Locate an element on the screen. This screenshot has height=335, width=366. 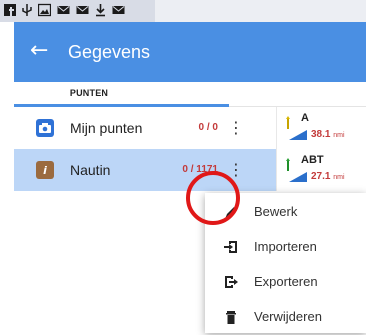
point-item-a: A 38.1 nmi is located at coordinates (321, 128).